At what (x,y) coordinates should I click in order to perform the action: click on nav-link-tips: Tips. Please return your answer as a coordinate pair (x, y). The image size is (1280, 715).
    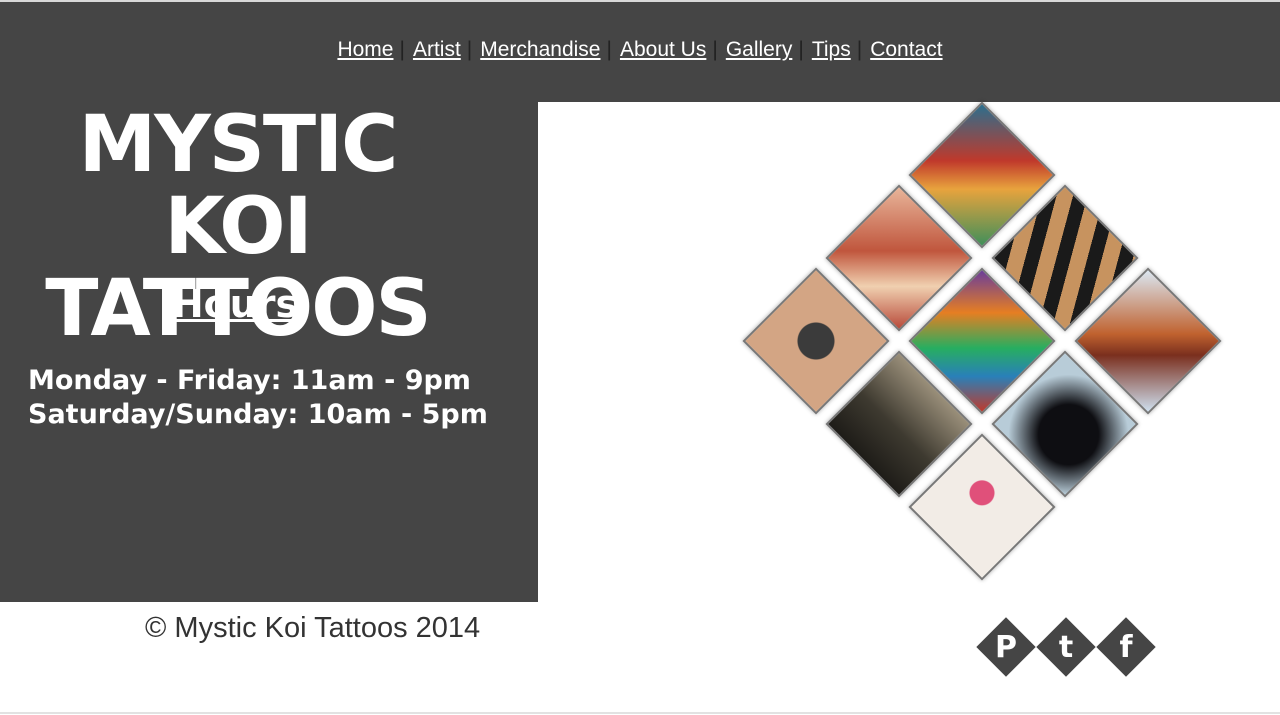
    Looking at the image, I should click on (831, 49).